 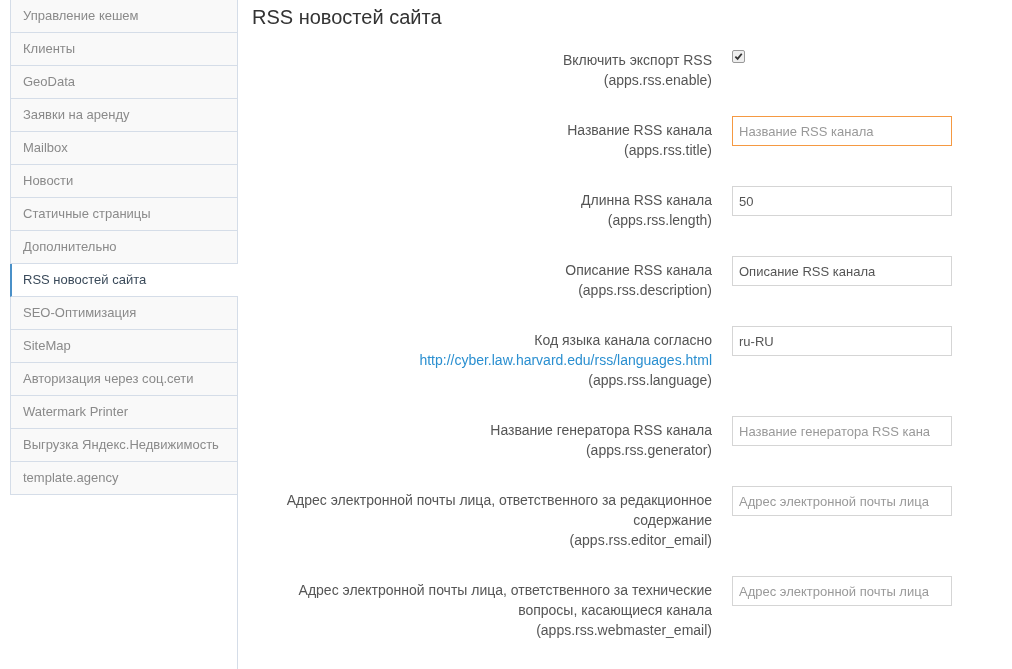 I want to click on text-field: Название генератора RSS кана, so click(x=842, y=431).